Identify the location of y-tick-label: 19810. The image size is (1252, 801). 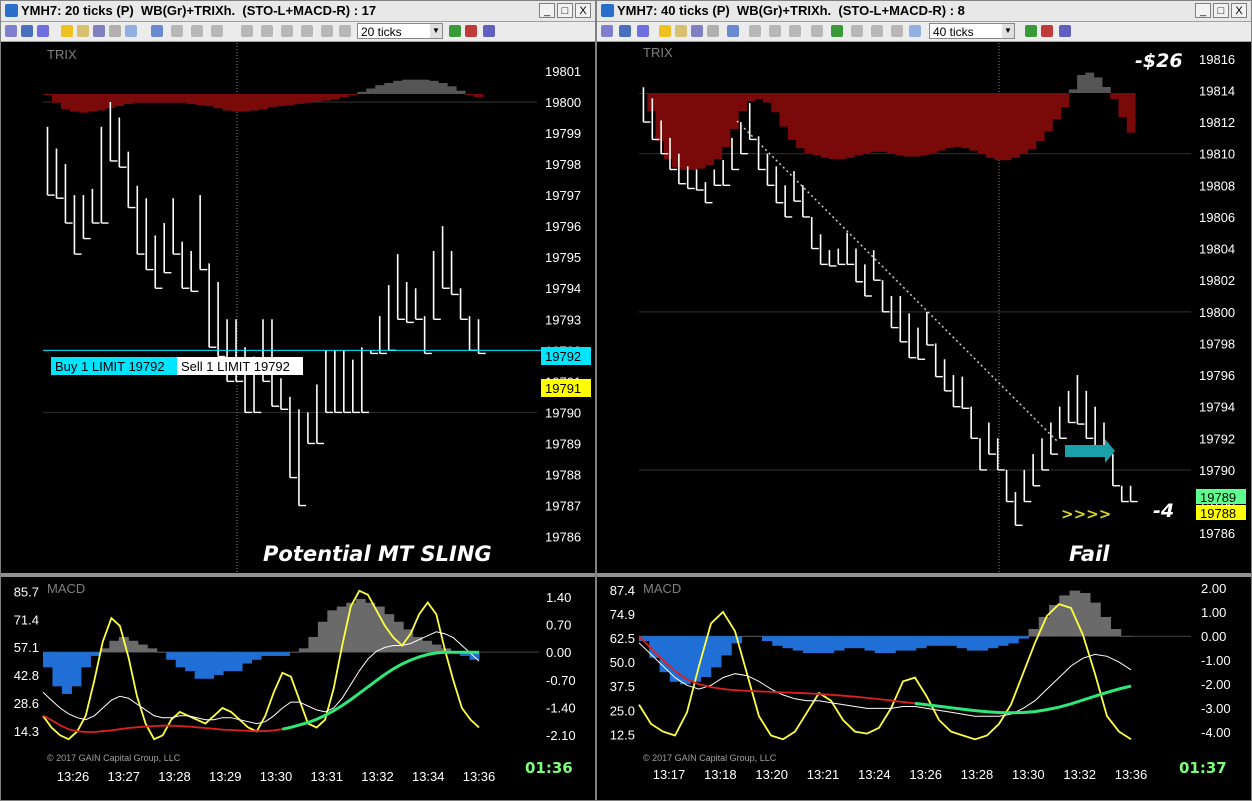
(1217, 154).